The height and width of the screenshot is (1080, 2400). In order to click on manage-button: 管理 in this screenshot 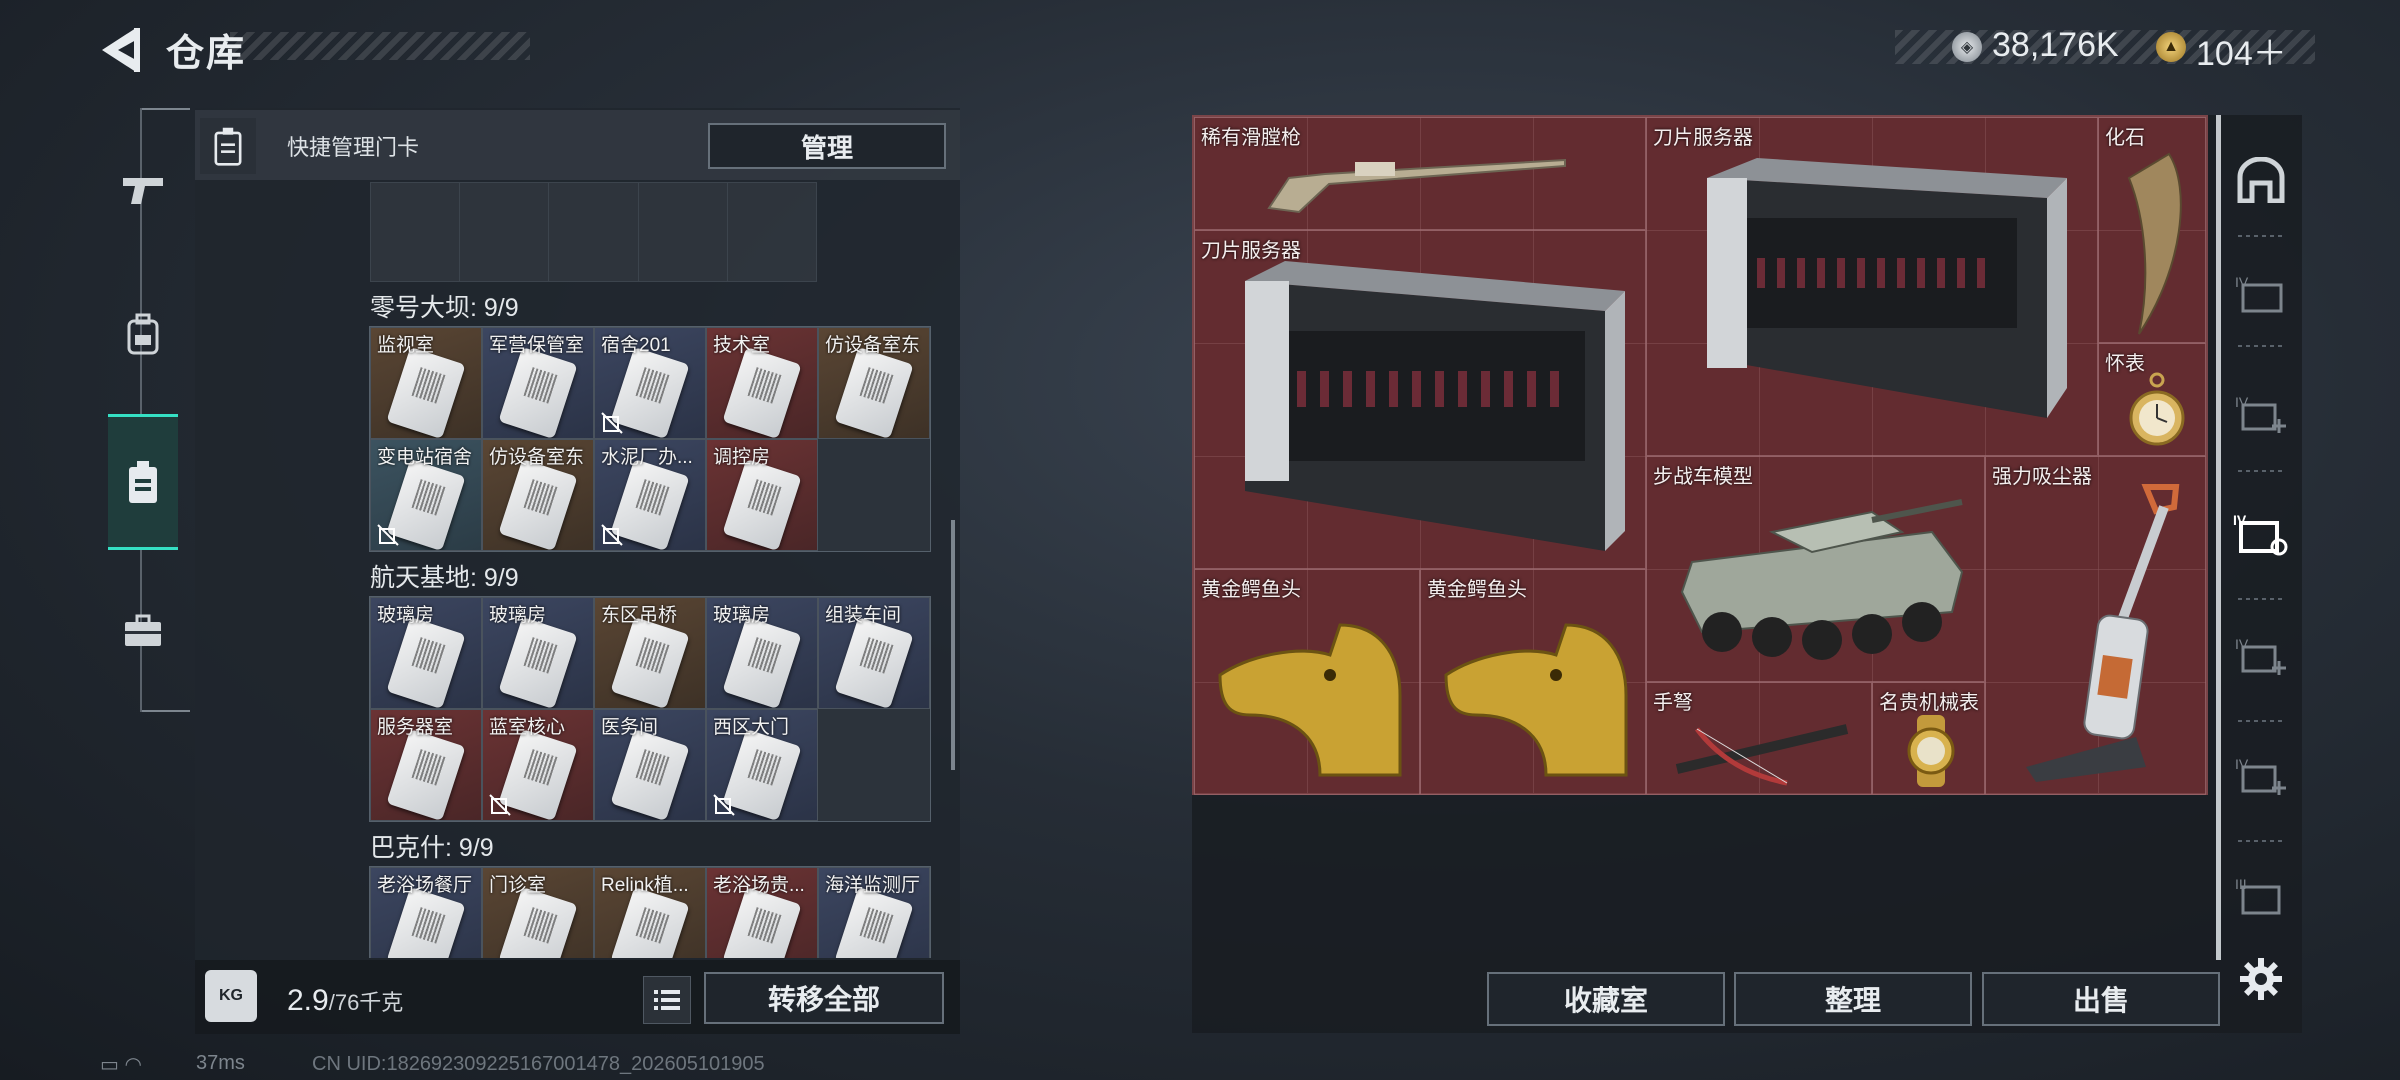, I will do `click(827, 146)`.